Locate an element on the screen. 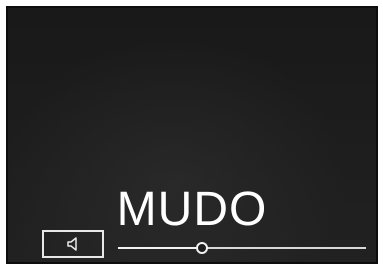 The image size is (383, 270). volume-slider is located at coordinates (242, 249).